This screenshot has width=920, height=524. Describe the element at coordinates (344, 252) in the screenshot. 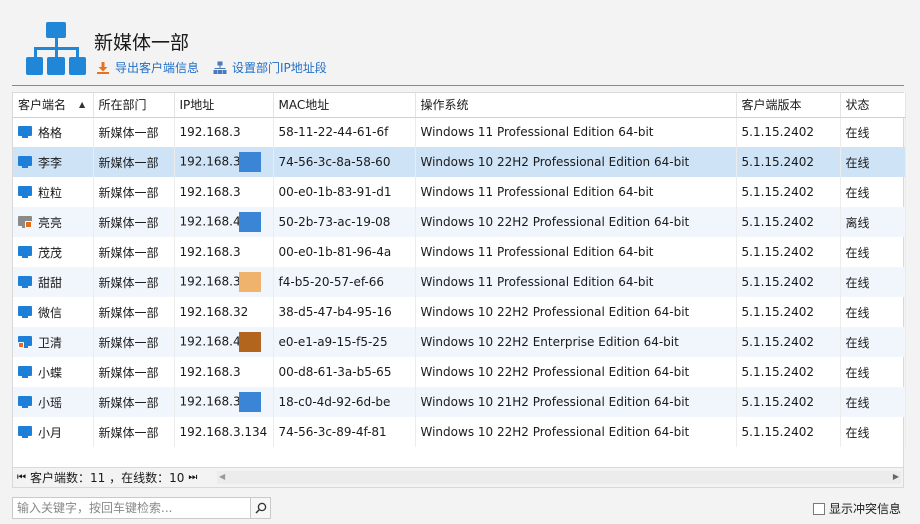

I see `cell-mac: 00-e0-1b-81-96-4a` at that location.